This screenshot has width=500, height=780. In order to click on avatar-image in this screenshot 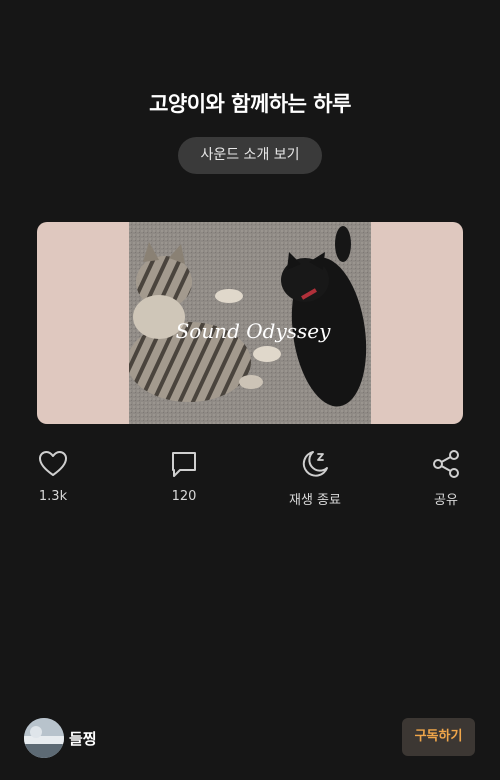, I will do `click(44, 738)`.